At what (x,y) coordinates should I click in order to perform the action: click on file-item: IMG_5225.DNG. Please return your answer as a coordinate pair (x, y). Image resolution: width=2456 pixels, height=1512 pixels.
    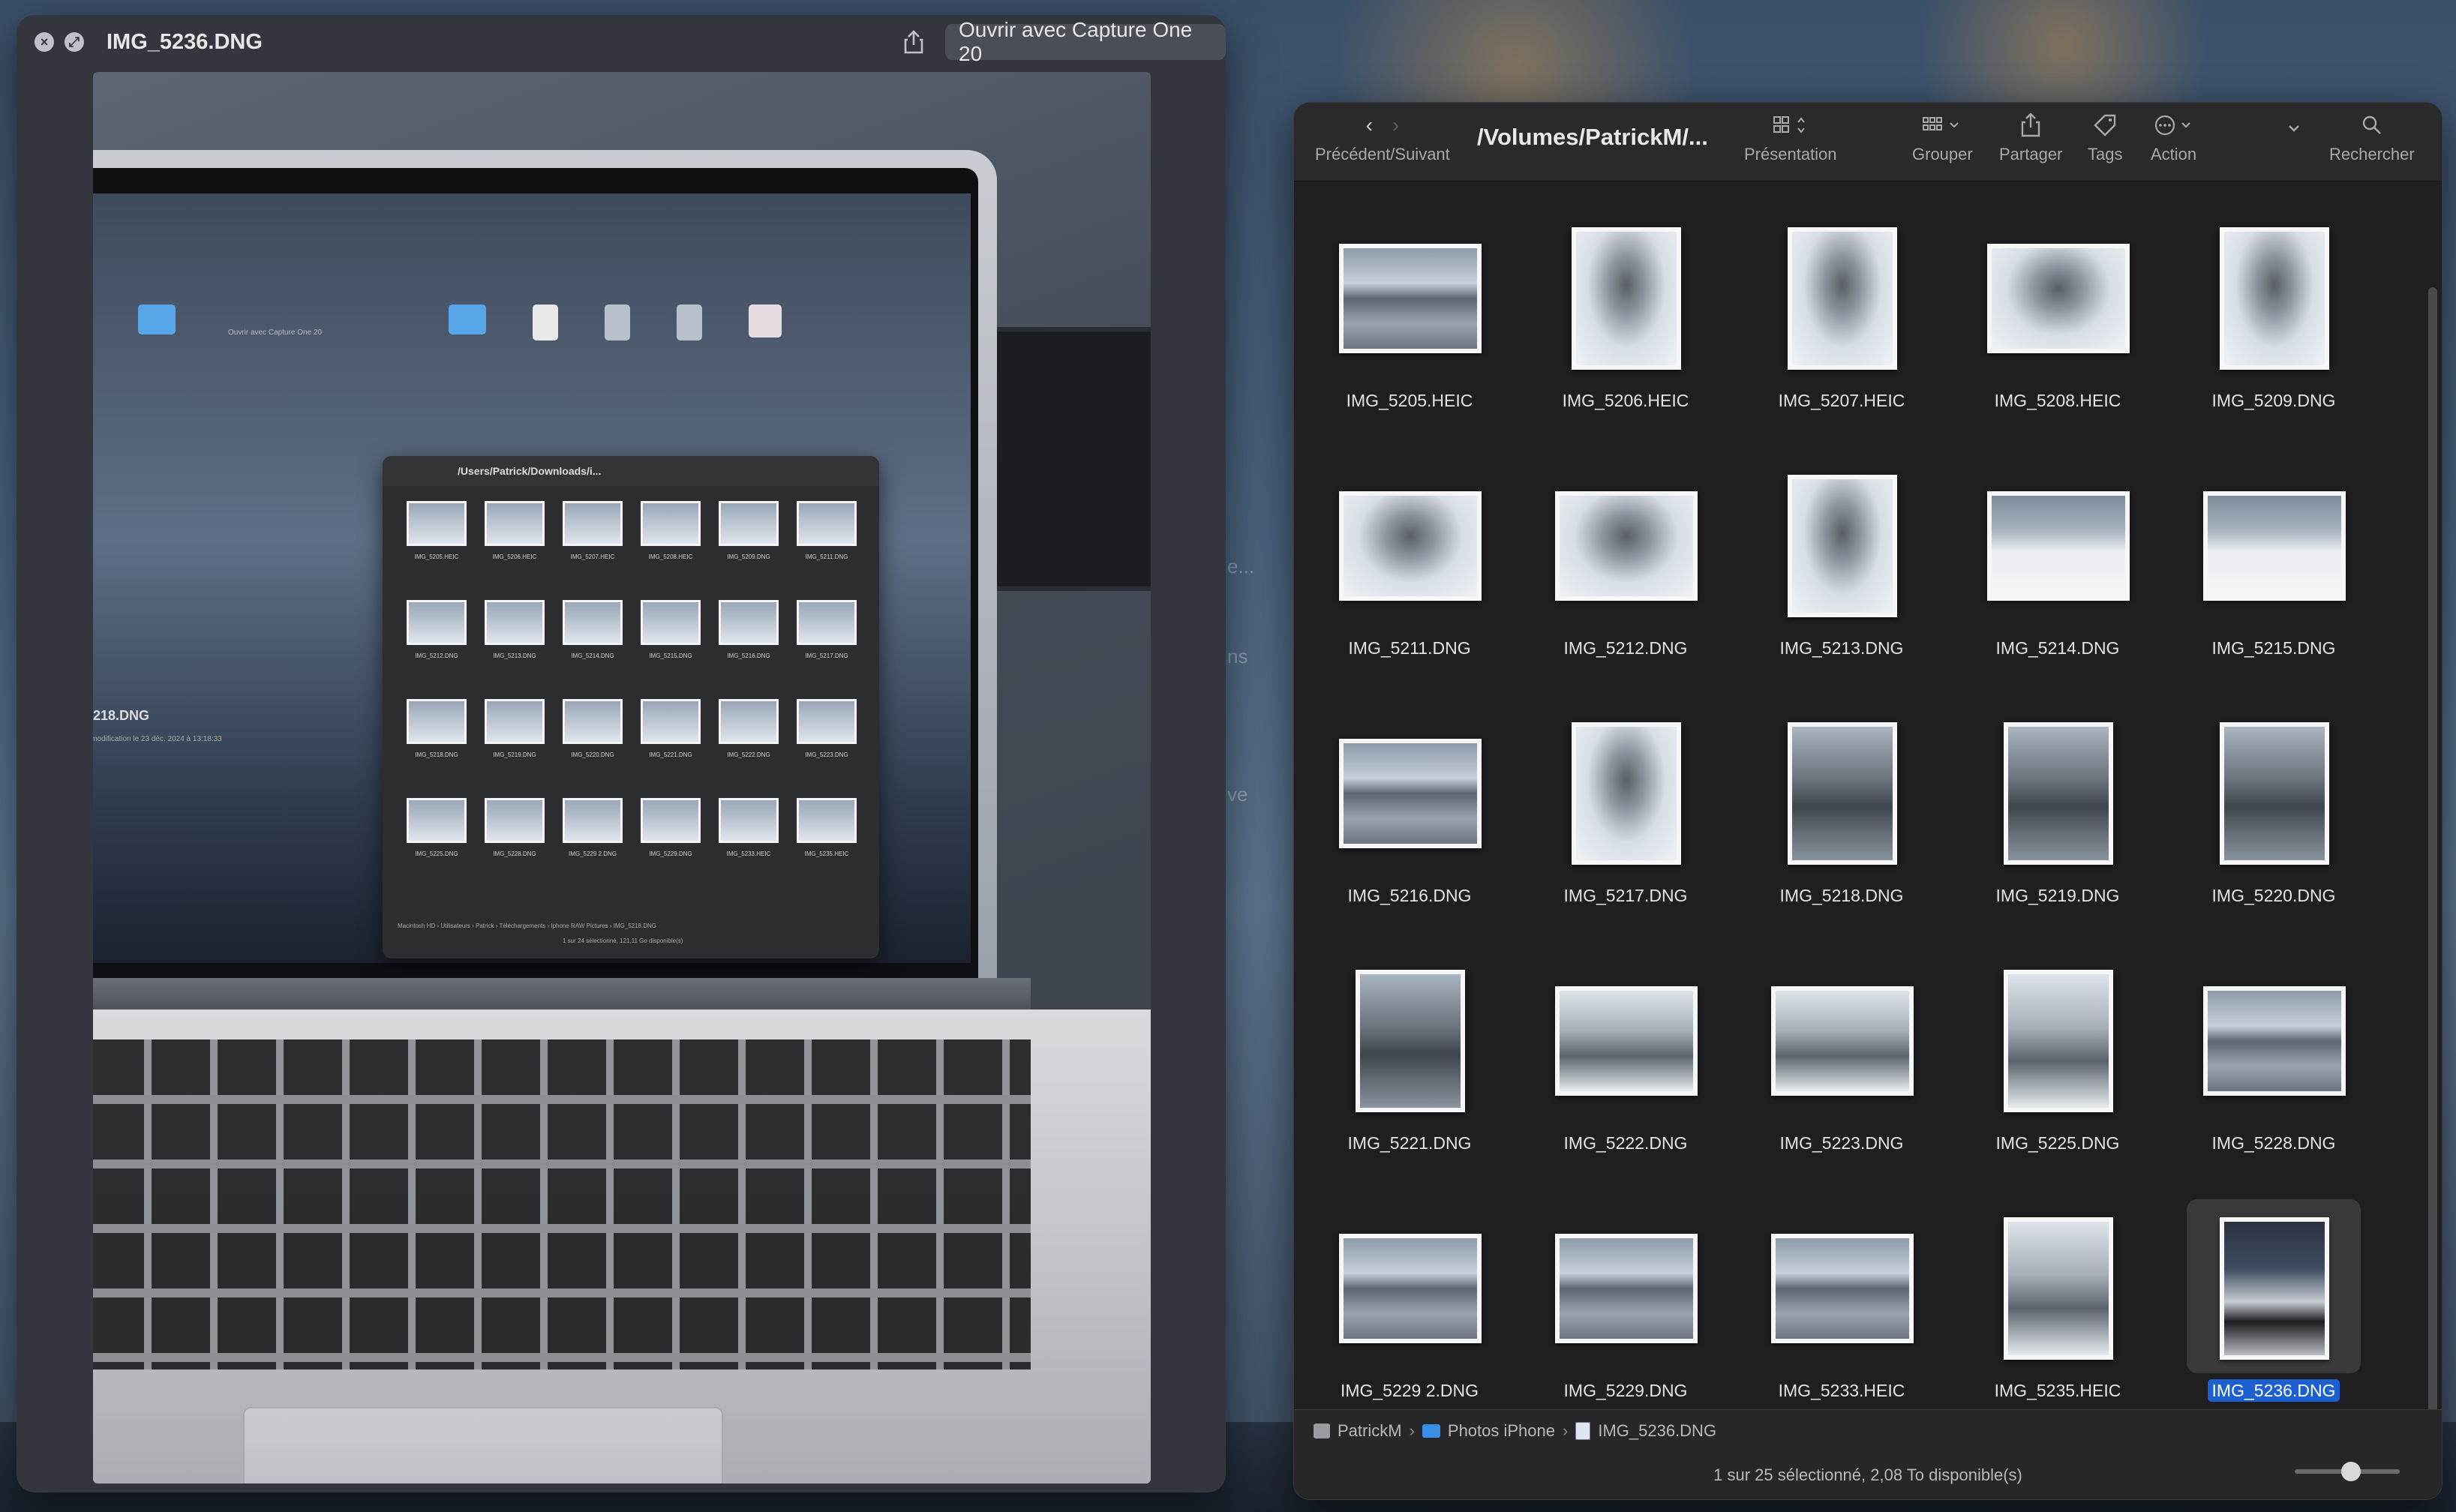
    Looking at the image, I should click on (2073, 1071).